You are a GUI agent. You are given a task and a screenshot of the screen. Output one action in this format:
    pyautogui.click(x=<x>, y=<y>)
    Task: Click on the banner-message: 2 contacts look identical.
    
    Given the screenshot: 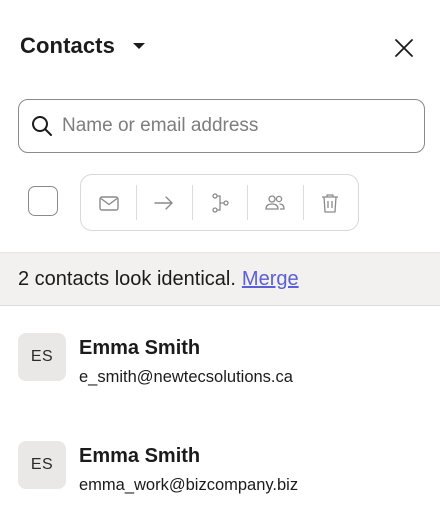 What is the action you would take?
    pyautogui.click(x=127, y=278)
    